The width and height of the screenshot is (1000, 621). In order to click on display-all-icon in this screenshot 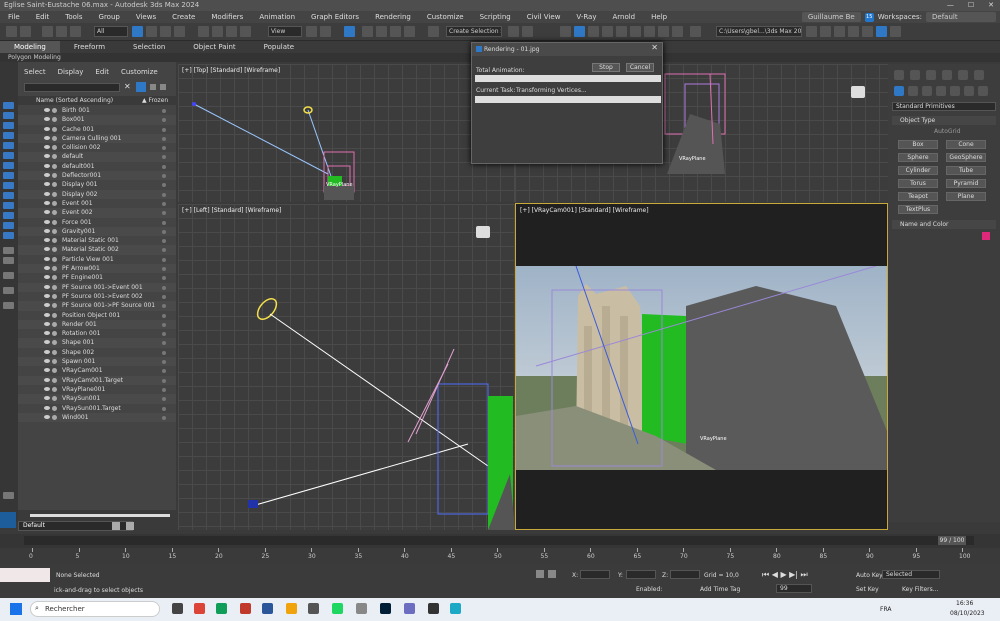, I will do `click(8, 235)`.